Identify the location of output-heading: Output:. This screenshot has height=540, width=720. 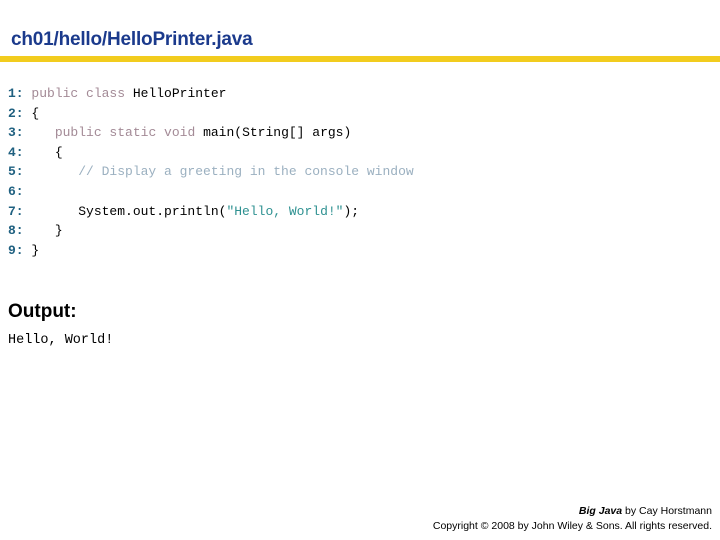
(42, 311).